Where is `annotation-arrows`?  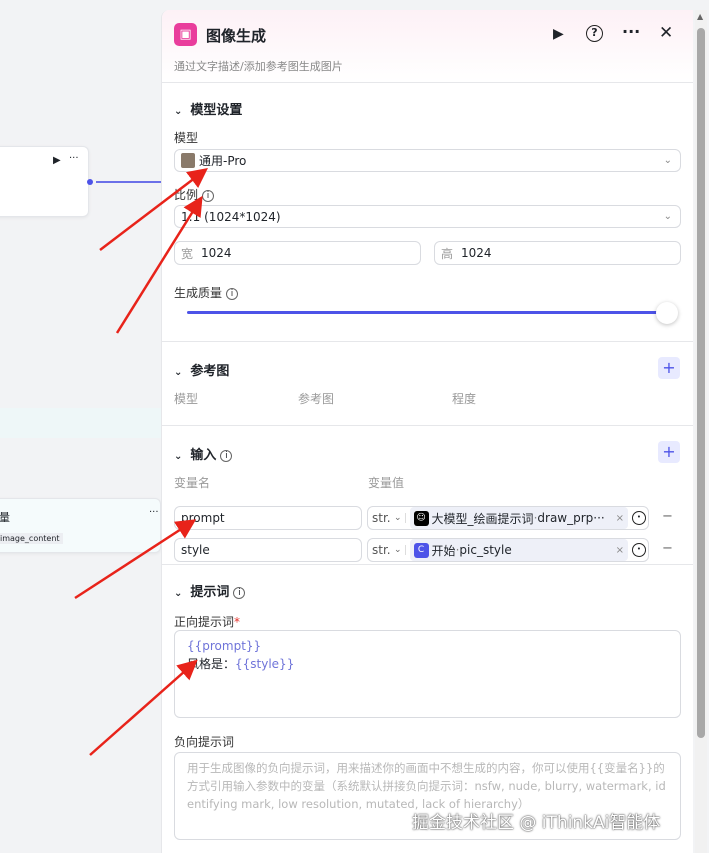
annotation-arrows is located at coordinates (141, 461).